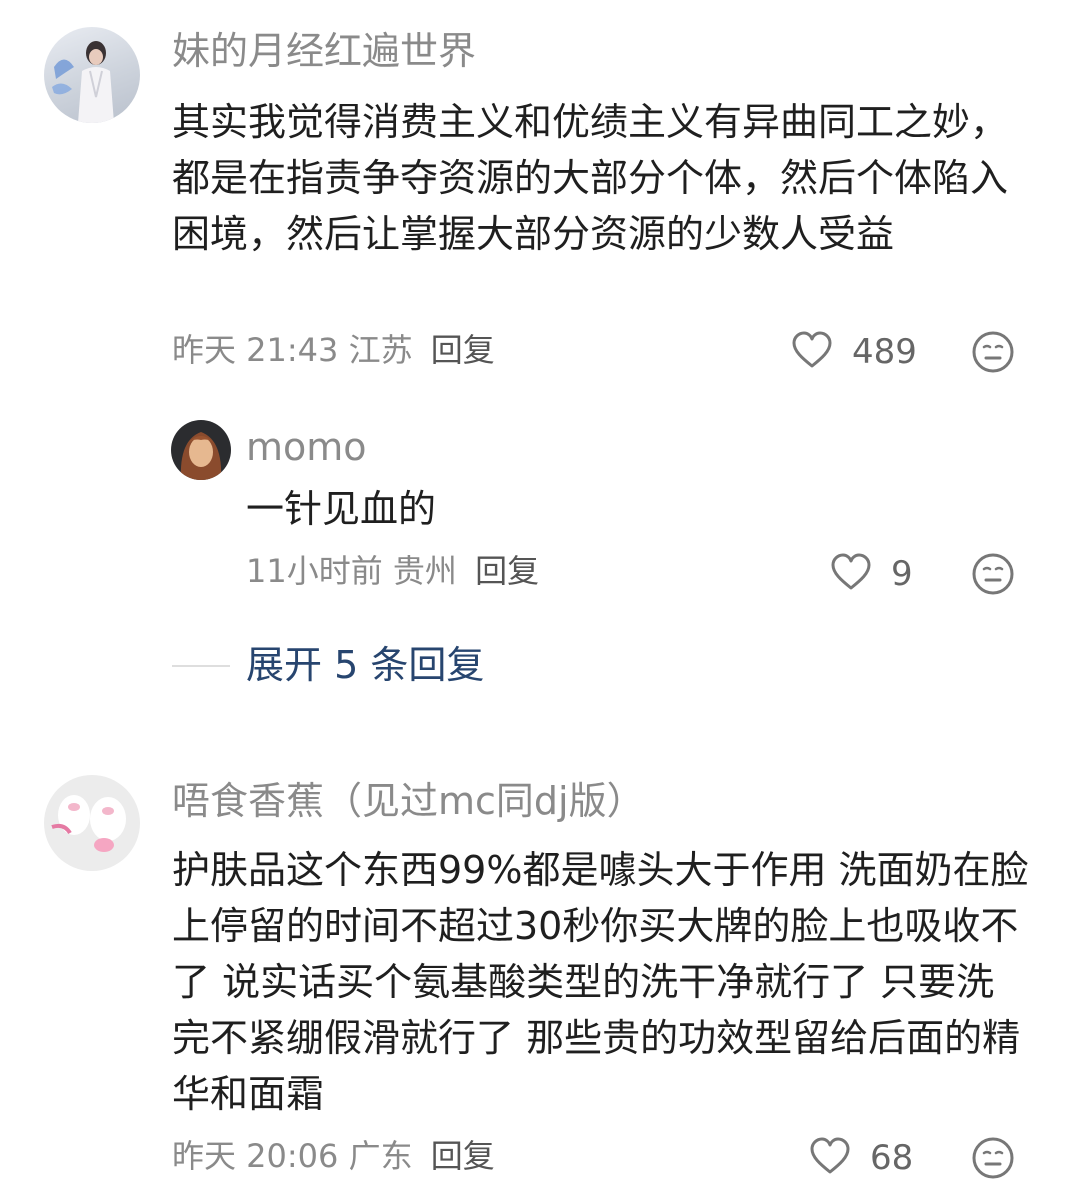 The image size is (1079, 1200). I want to click on like-count: 9, so click(902, 574).